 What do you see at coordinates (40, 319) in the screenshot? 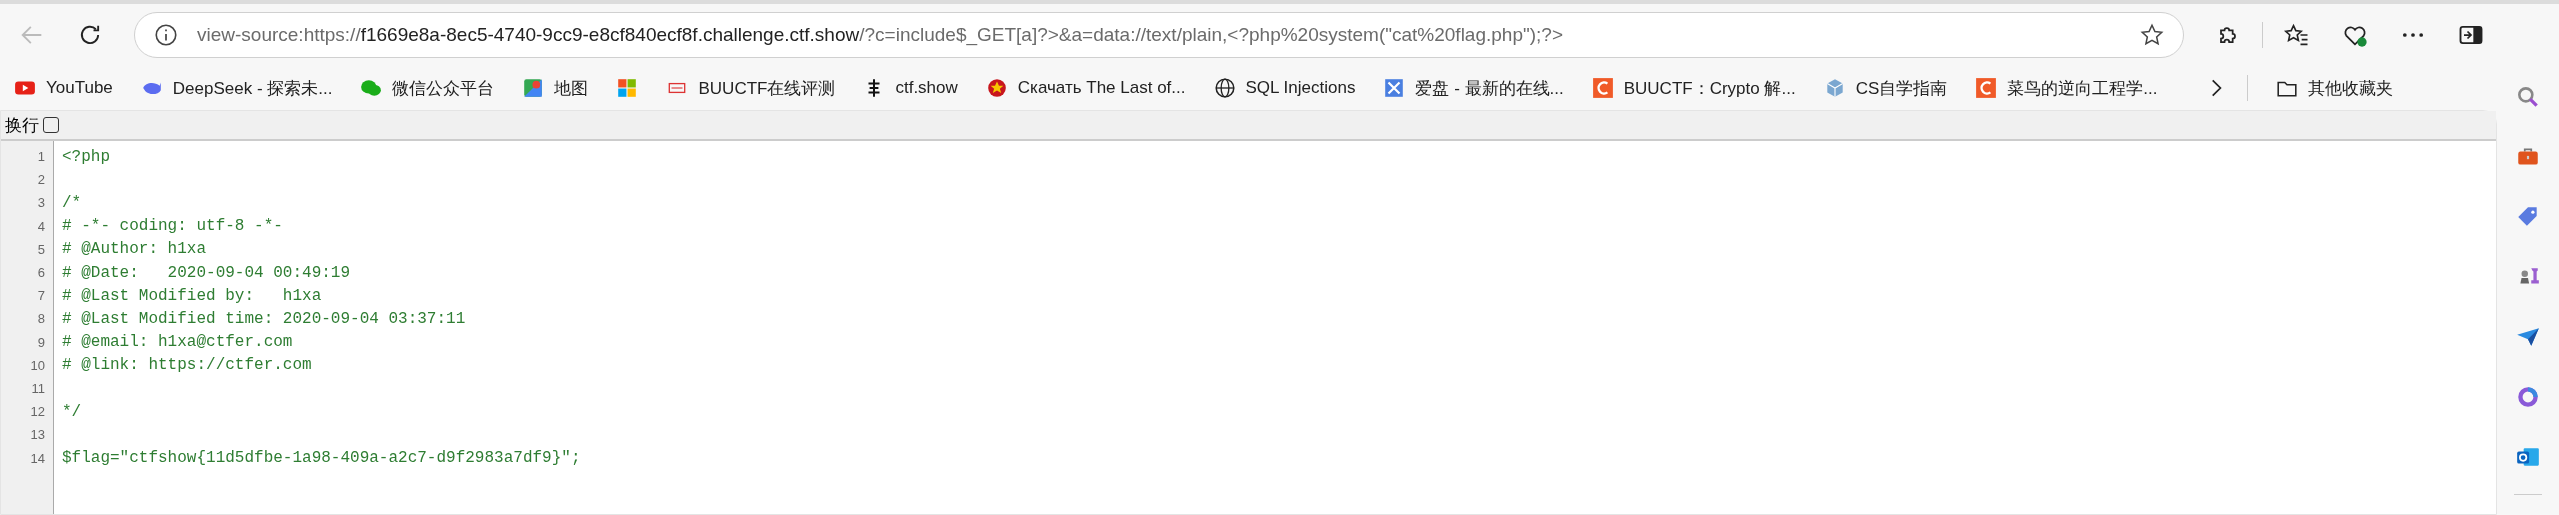
I see `line-number: 8` at bounding box center [40, 319].